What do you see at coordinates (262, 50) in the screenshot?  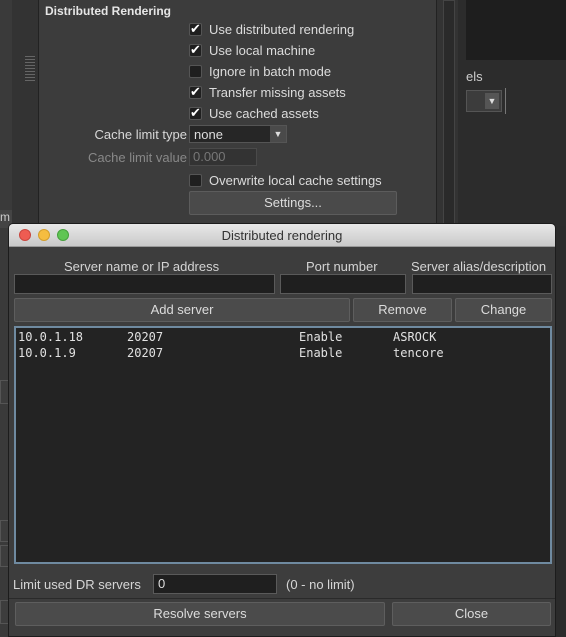 I see `checkbox-label: Use local machine` at bounding box center [262, 50].